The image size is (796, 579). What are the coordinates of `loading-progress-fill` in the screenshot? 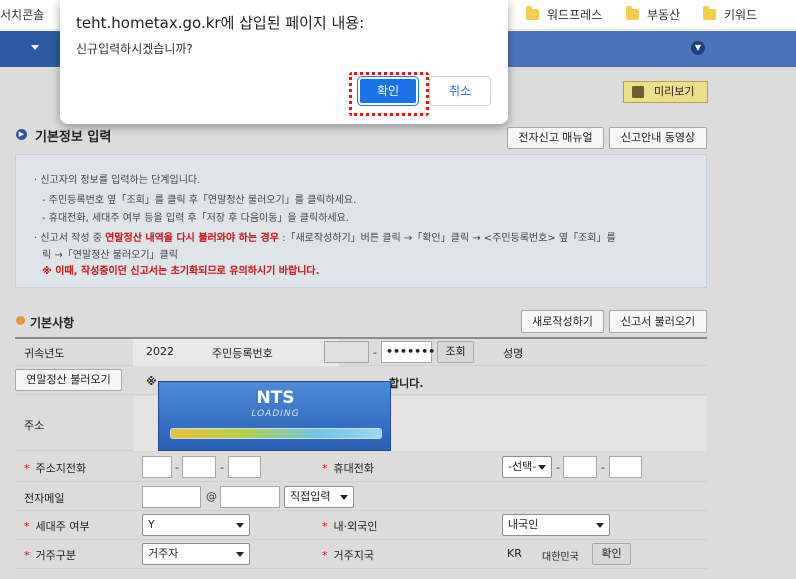 It's located at (276, 433).